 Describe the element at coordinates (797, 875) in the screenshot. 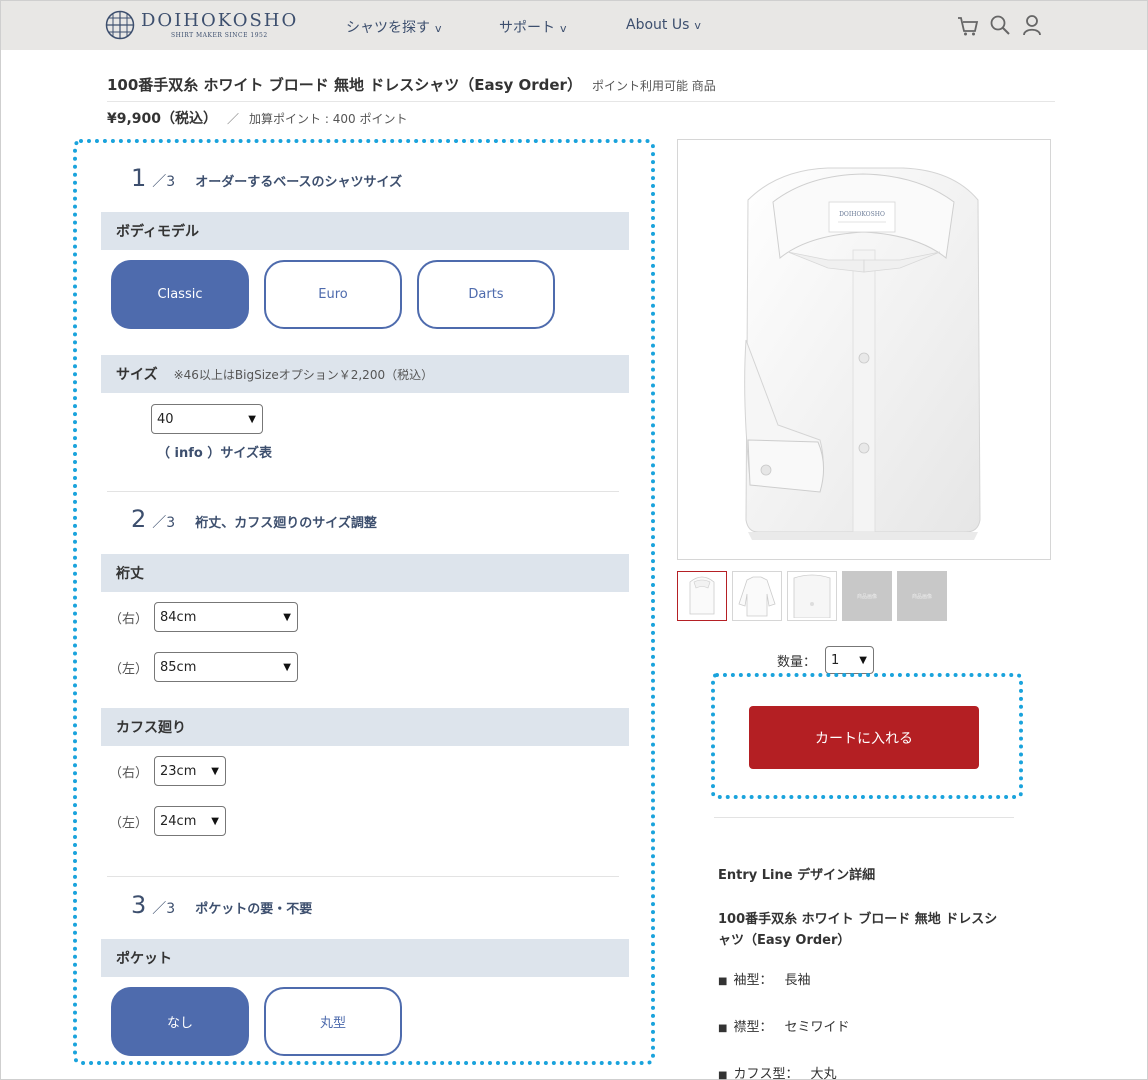

I see `design-details-heading: Entry Line デザイン詳細` at that location.